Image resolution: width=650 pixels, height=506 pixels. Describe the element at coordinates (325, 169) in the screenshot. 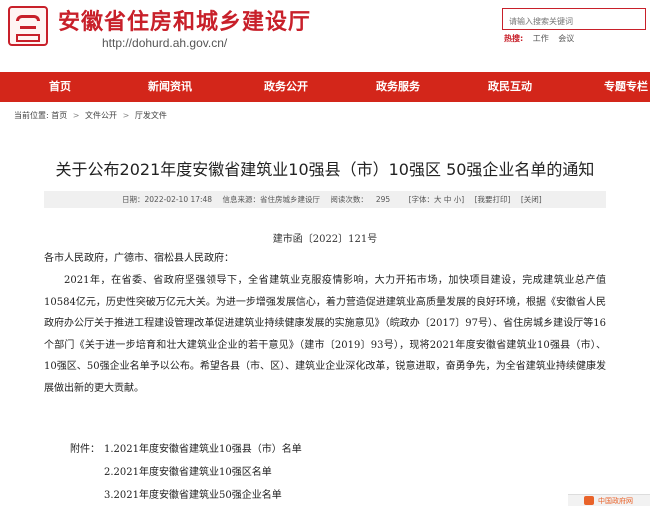

I see `article-title: 关于公布2021年度安徽省建筑业10强县（市）10强区 50强企业名单的通知` at that location.